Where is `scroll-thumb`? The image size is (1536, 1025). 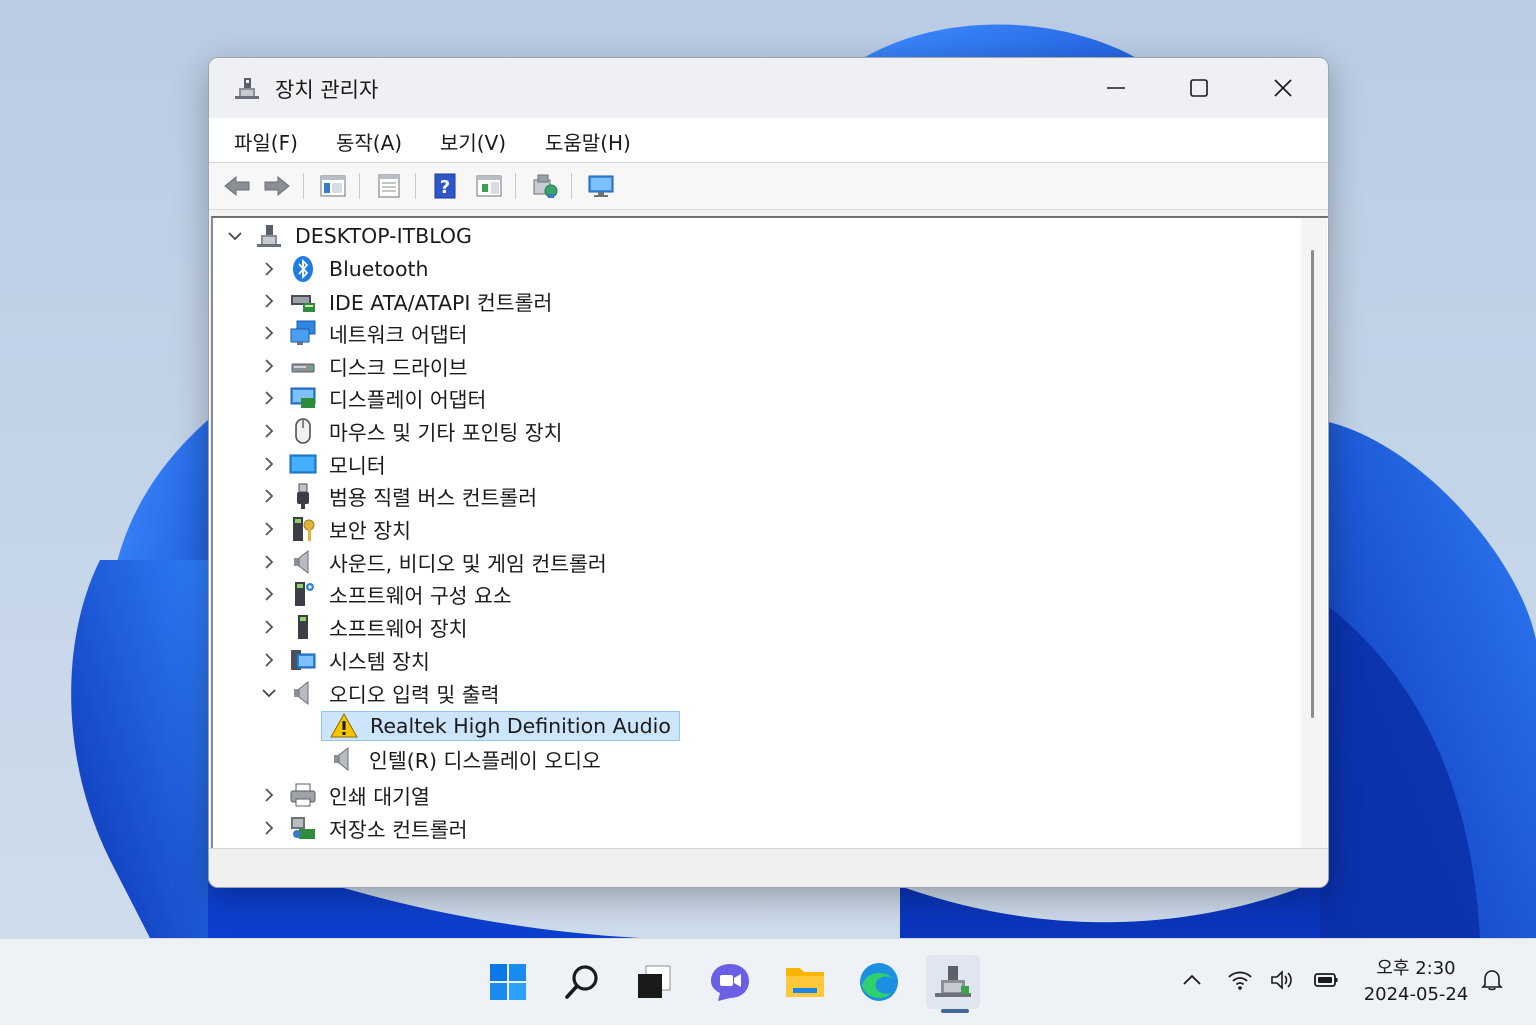 scroll-thumb is located at coordinates (1312, 484).